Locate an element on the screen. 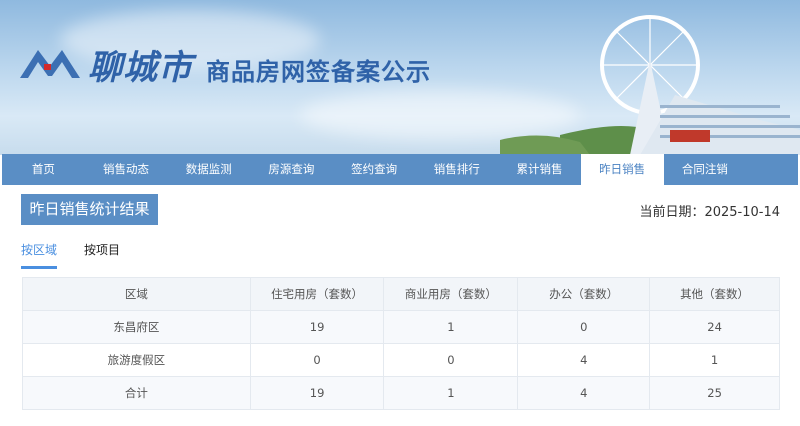  cell: 东昌府区 is located at coordinates (136, 327).